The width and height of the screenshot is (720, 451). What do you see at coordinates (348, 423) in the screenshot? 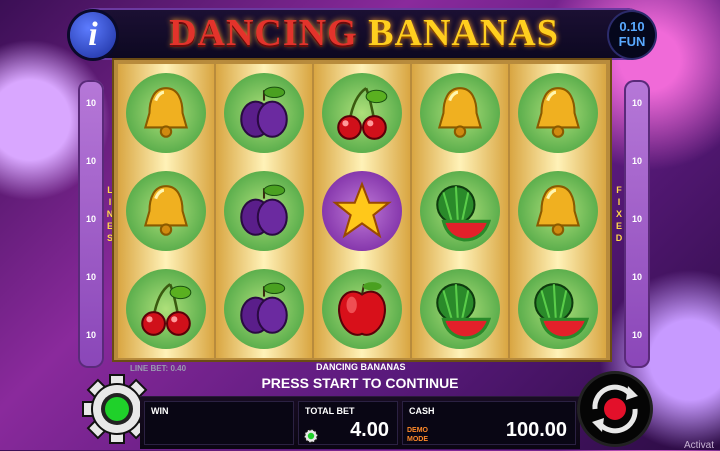
I see `total-bet-box: TOTAL BET 4.00` at bounding box center [348, 423].